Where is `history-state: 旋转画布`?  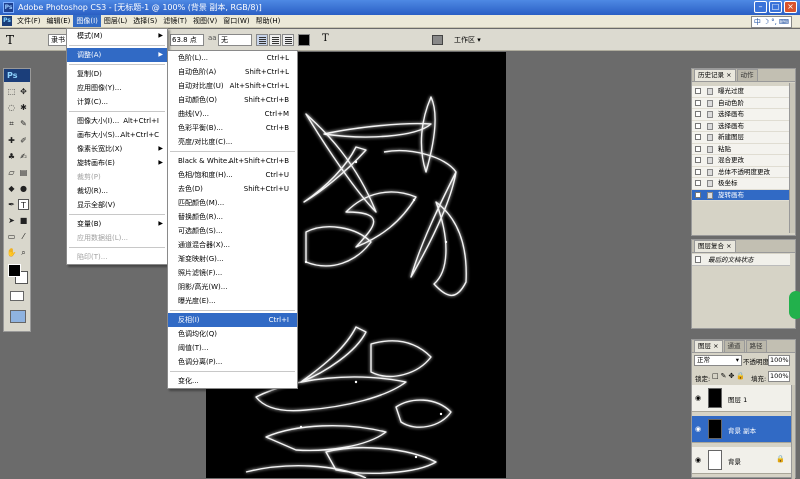
history-state: 旋转画布 is located at coordinates (740, 195).